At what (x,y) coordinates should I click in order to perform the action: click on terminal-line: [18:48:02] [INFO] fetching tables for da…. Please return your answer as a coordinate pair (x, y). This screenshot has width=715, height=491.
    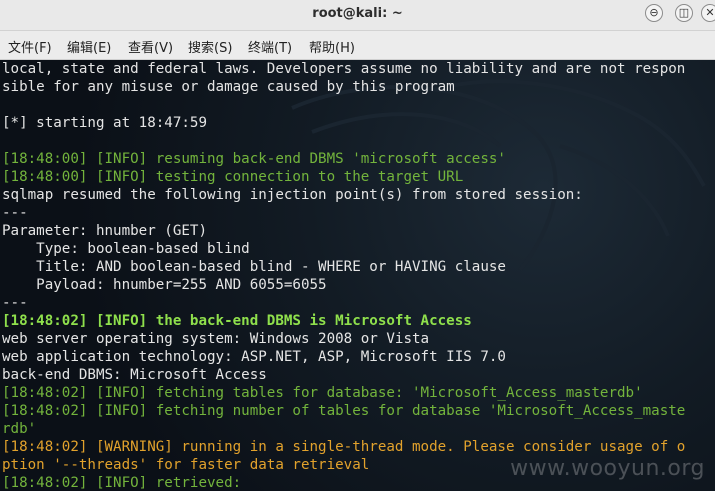
    Looking at the image, I should click on (322, 393).